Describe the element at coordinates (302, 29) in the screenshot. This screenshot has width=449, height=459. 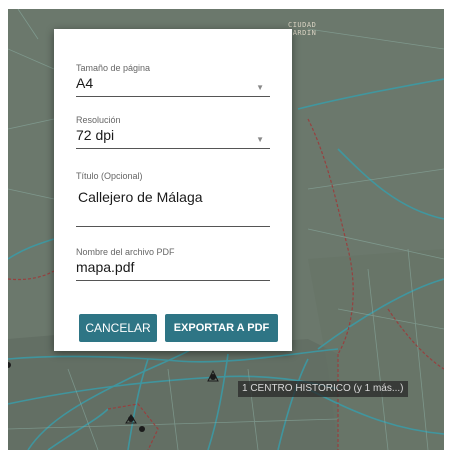
I see `district-label: CIUDAD JARDIN` at that location.